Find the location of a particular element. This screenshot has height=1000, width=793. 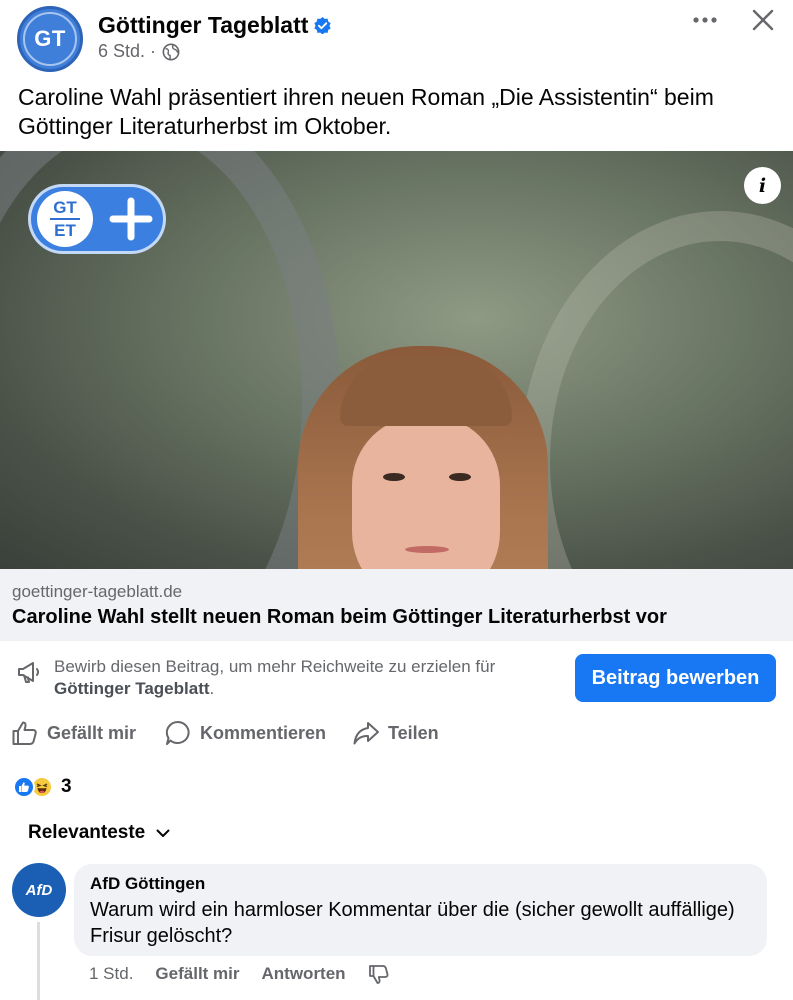

page-avatar: GT is located at coordinates (50, 39).